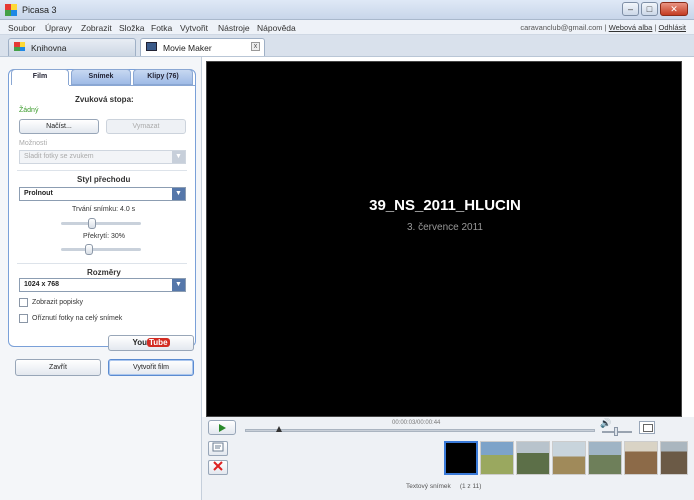 Image resolution: width=694 pixels, height=500 pixels. What do you see at coordinates (139, 342) in the screenshot?
I see `youtube-logo-you: You` at bounding box center [139, 342].